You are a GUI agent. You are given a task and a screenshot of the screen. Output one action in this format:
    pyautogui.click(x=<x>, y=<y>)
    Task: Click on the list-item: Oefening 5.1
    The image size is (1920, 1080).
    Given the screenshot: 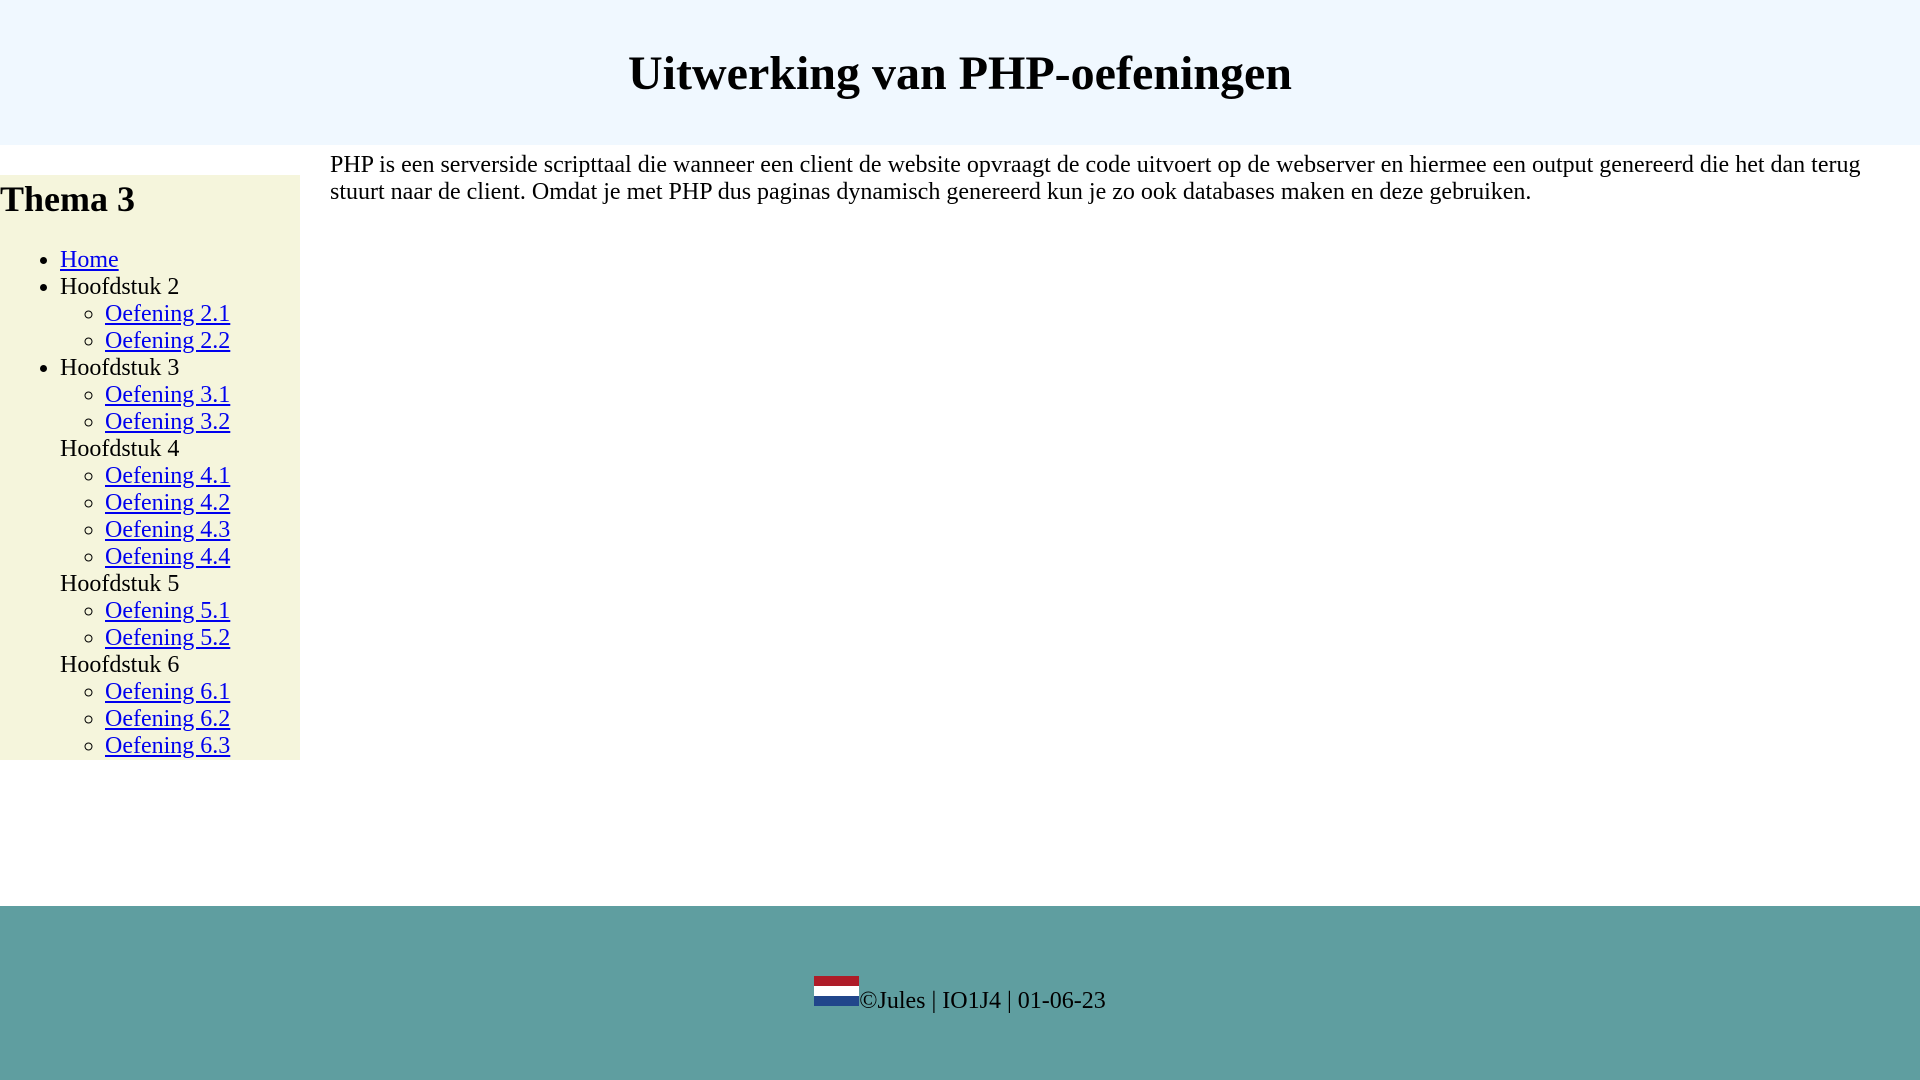 What is the action you would take?
    pyautogui.click(x=167, y=611)
    